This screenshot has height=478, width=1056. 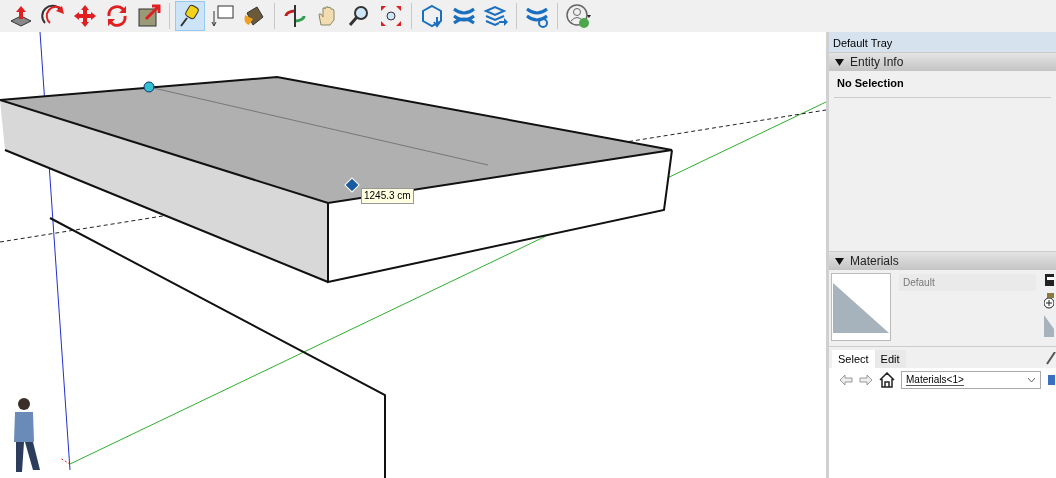 What do you see at coordinates (866, 380) in the screenshot?
I see `forward-arrow-icon` at bounding box center [866, 380].